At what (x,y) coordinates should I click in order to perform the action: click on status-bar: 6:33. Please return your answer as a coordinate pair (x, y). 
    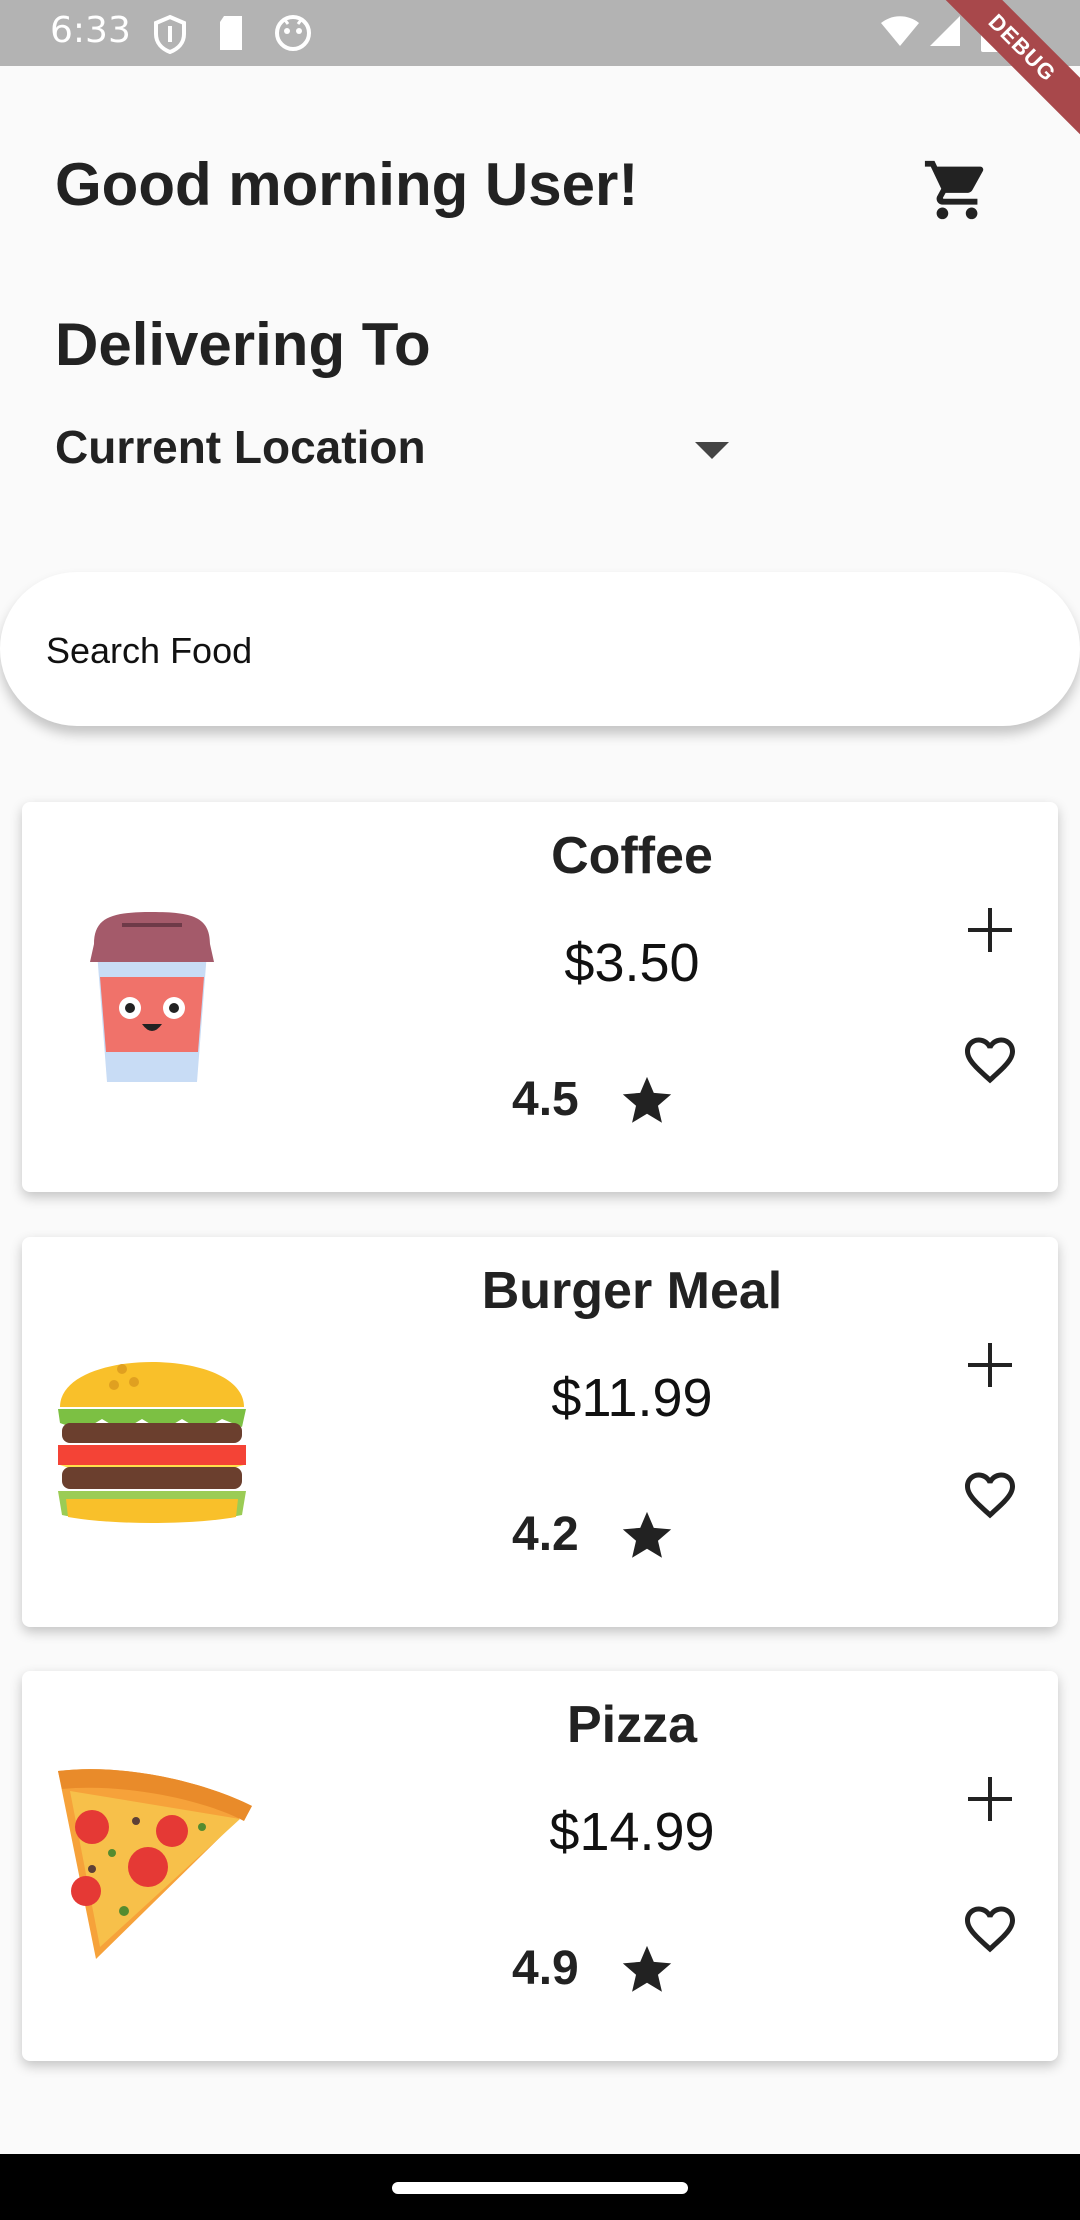
    Looking at the image, I should click on (540, 33).